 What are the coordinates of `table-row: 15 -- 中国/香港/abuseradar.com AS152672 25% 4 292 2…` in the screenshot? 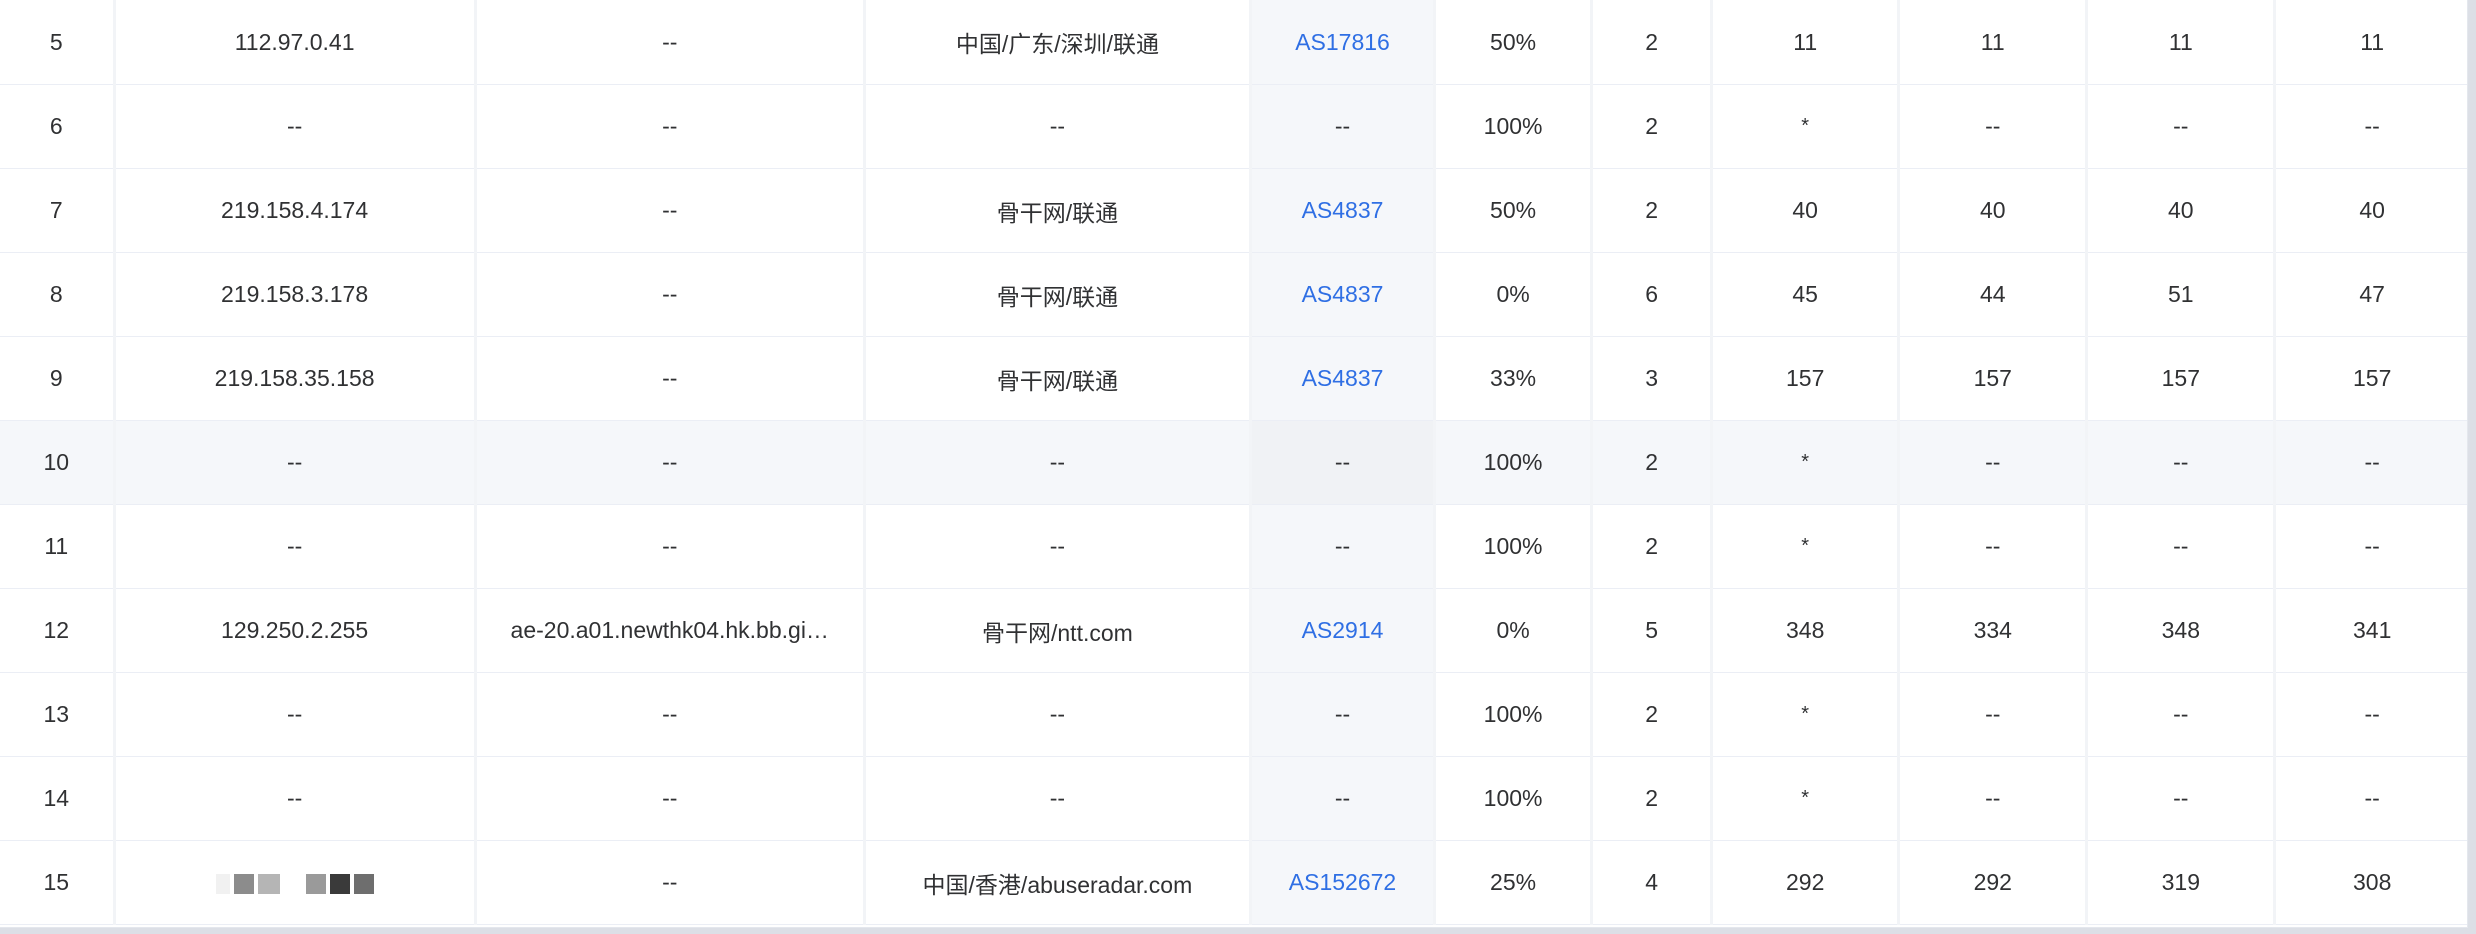 It's located at (1233, 882).